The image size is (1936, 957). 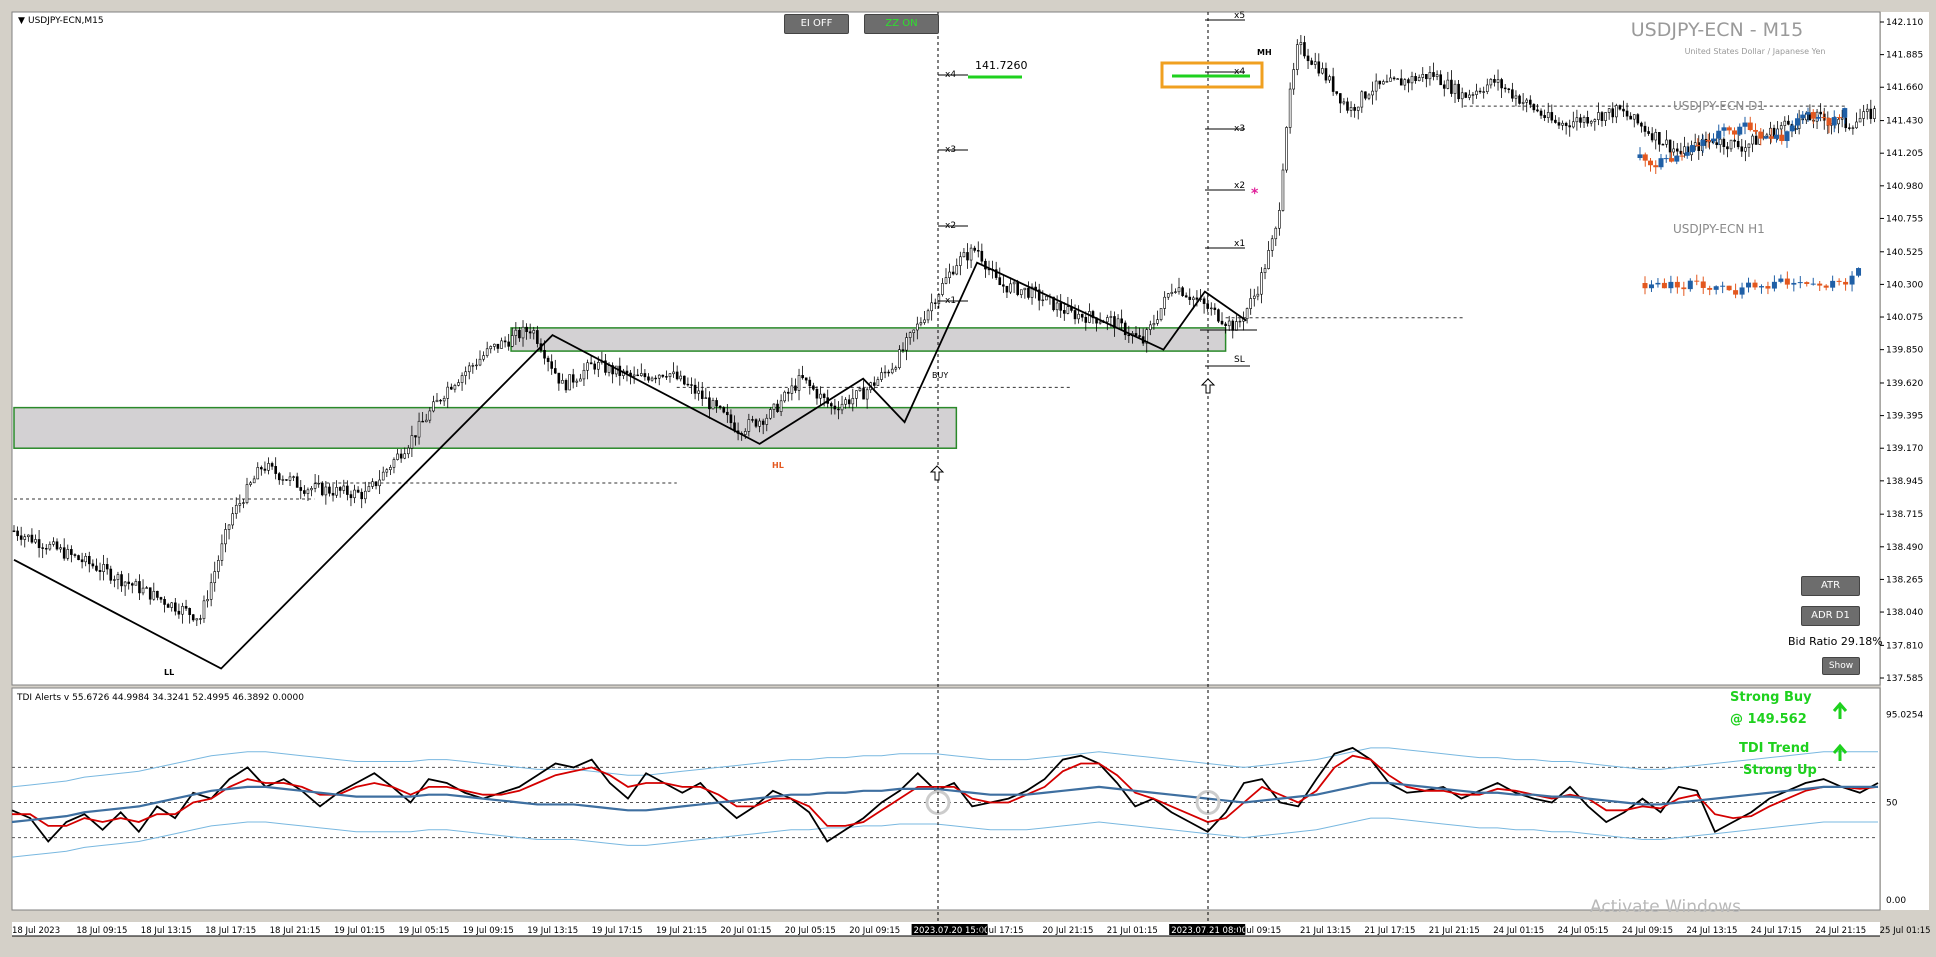 I want to click on time-tick-label: 24 Jul 17:15, so click(x=1776, y=931).